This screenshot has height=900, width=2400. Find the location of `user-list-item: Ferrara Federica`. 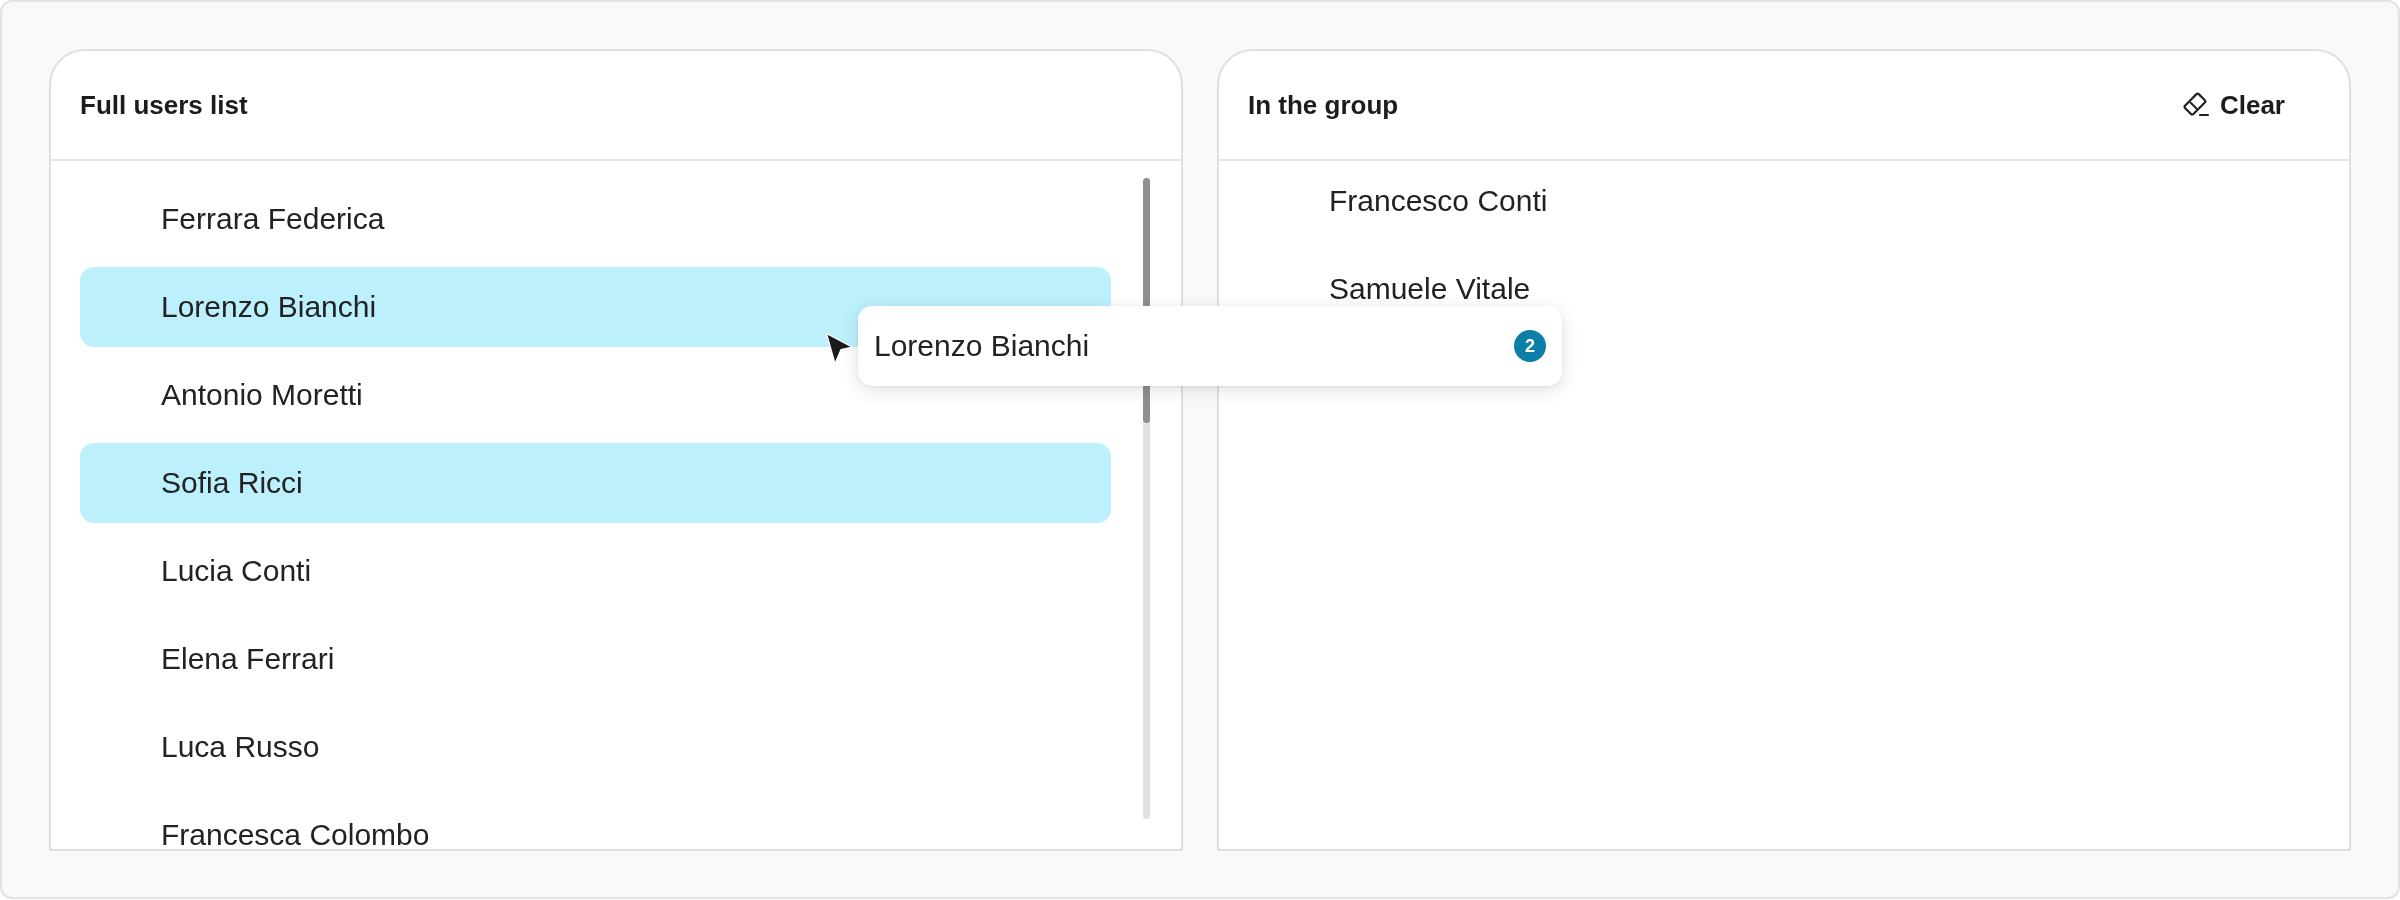

user-list-item: Ferrara Federica is located at coordinates (595, 219).